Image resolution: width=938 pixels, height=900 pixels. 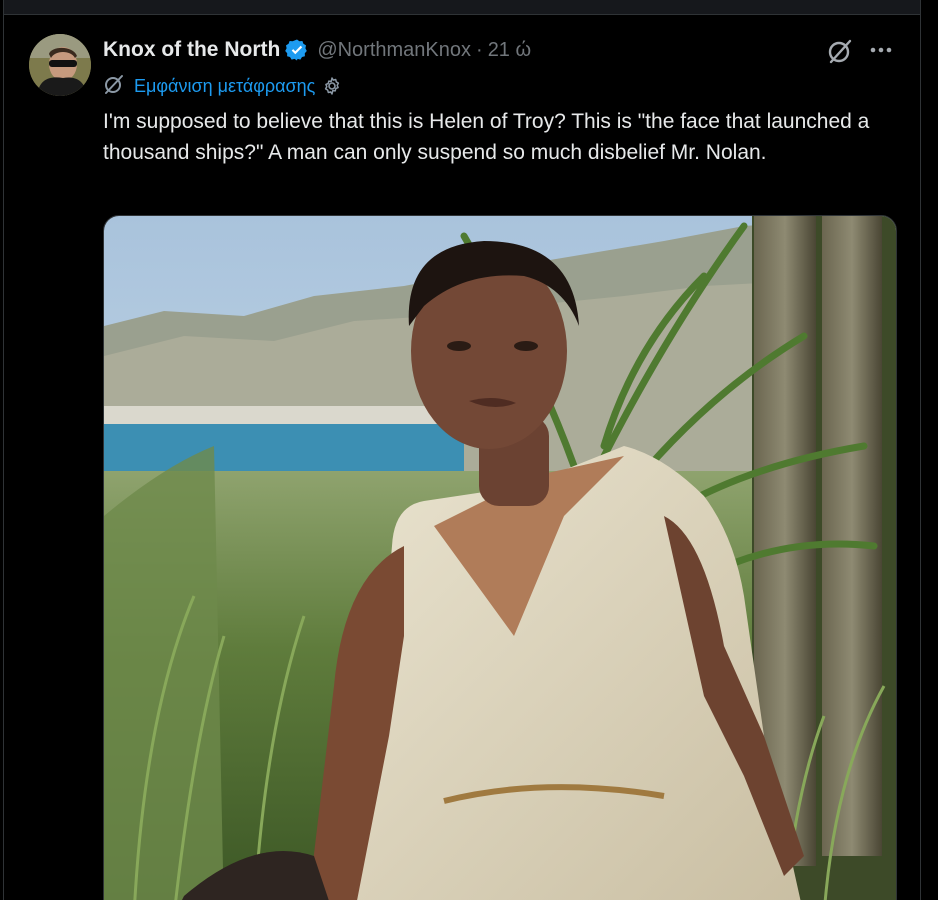 What do you see at coordinates (297, 50) in the screenshot?
I see `verified-badge-icon` at bounding box center [297, 50].